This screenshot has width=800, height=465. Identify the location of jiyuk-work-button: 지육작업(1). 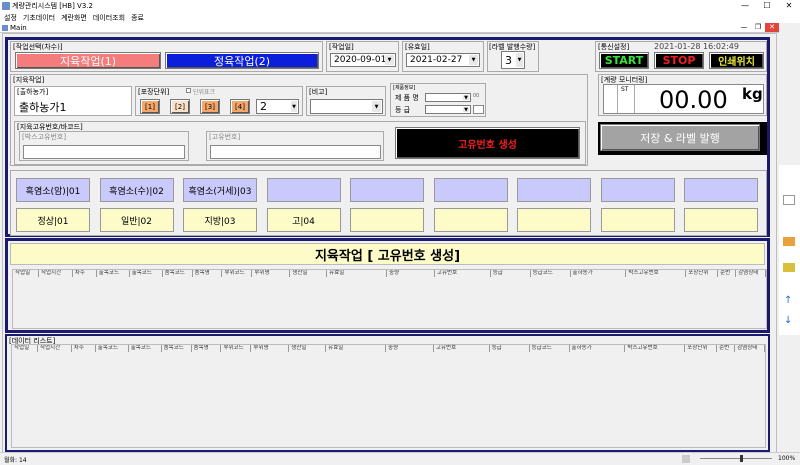
(88, 60).